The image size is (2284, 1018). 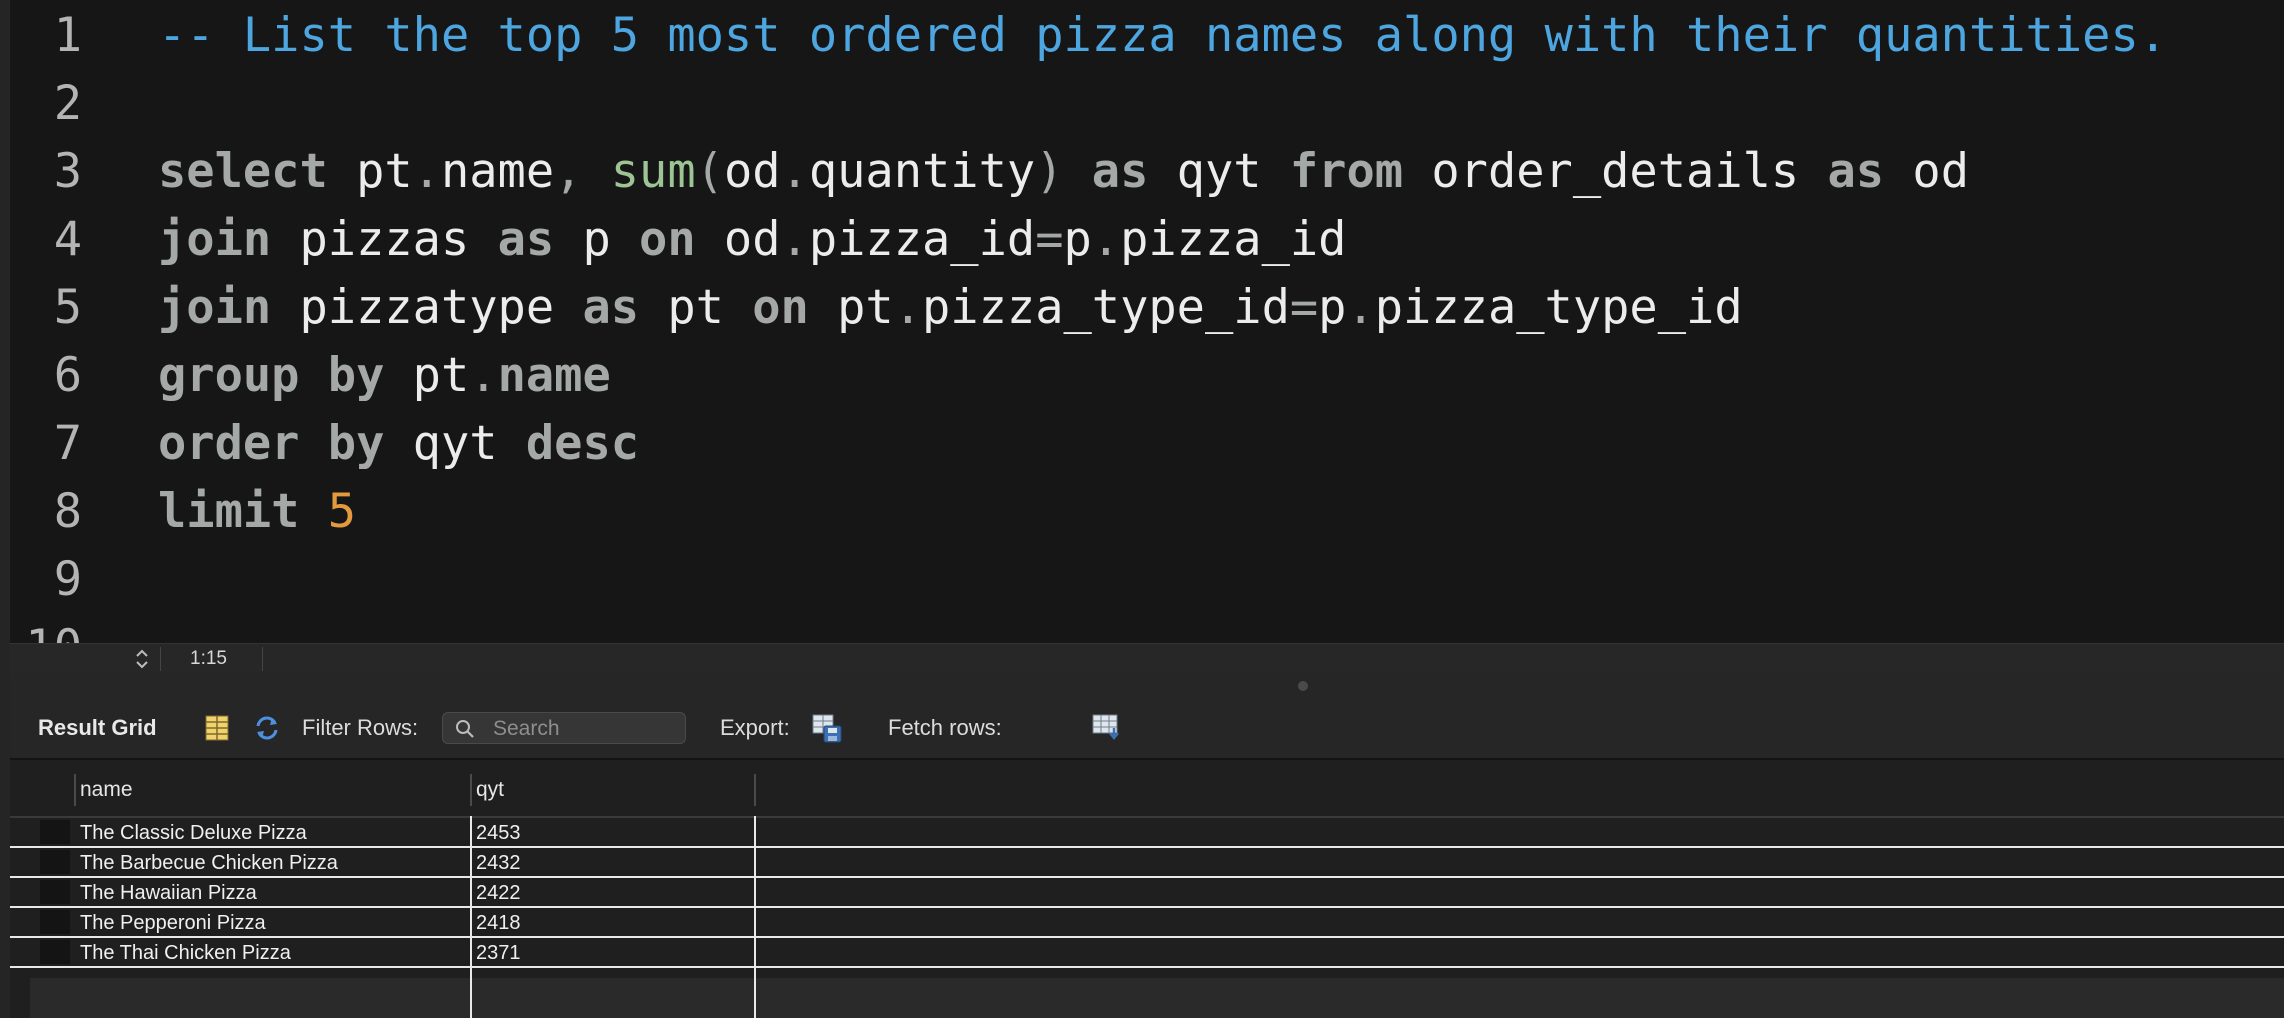 What do you see at coordinates (582, 171) in the screenshot?
I see `code-token: ,` at bounding box center [582, 171].